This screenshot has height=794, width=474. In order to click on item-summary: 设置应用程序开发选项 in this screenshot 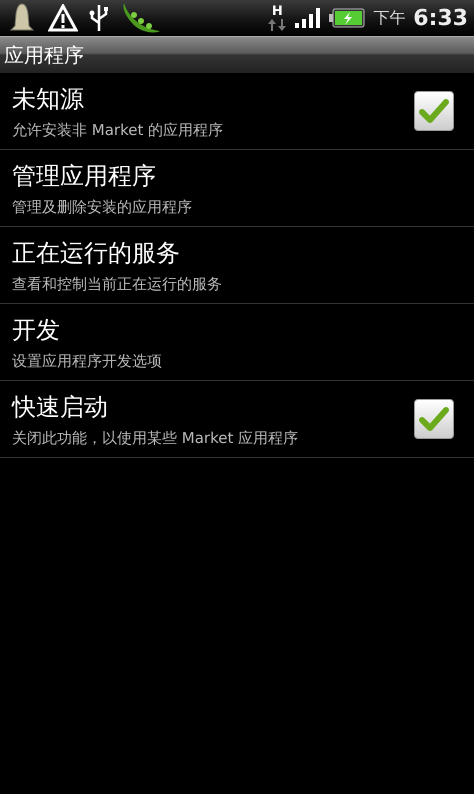, I will do `click(87, 361)`.